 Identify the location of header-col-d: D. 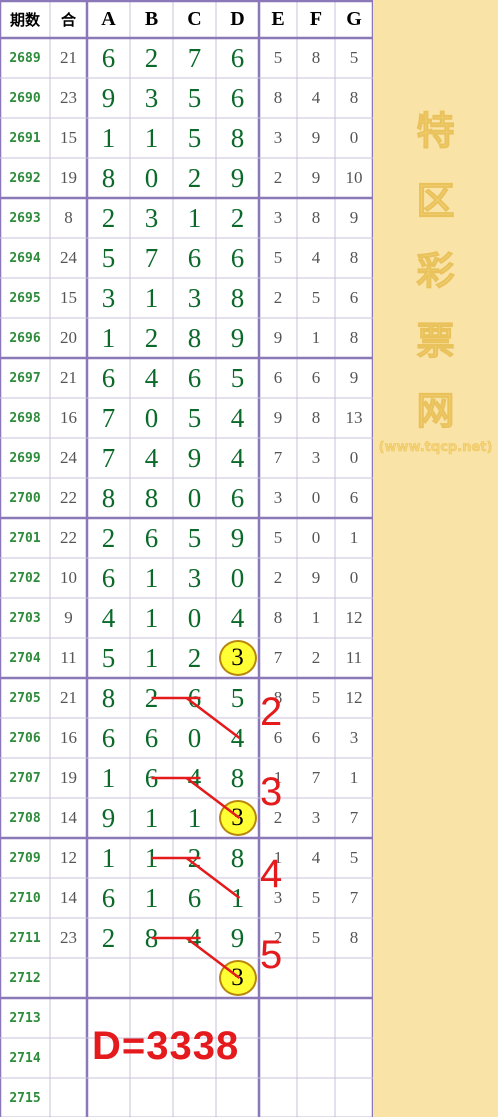
(237, 18).